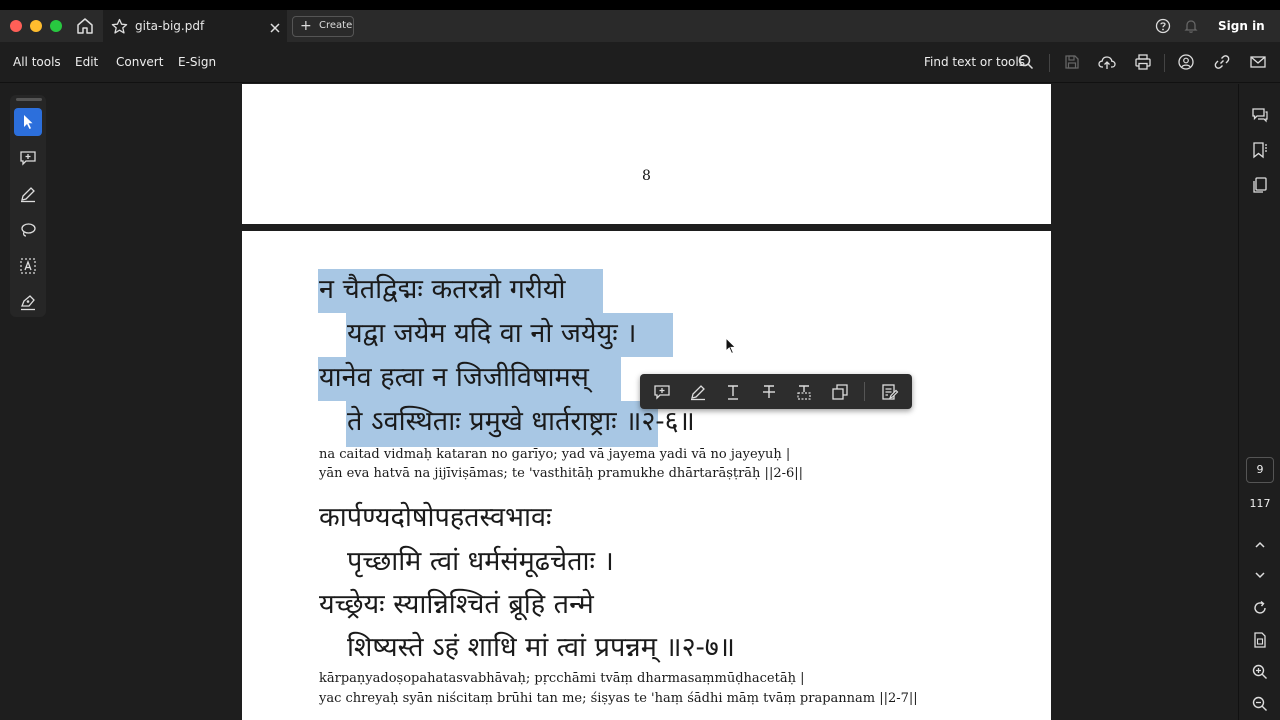 The image size is (1280, 720). Describe the element at coordinates (1186, 62) in the screenshot. I see `share-user-icon` at that location.